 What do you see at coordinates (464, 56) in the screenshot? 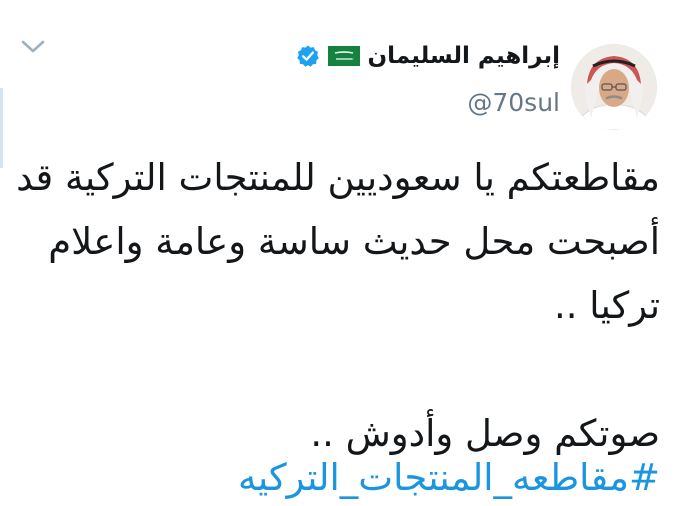
I see `author-display-name: إبراهيم السليمان` at bounding box center [464, 56].